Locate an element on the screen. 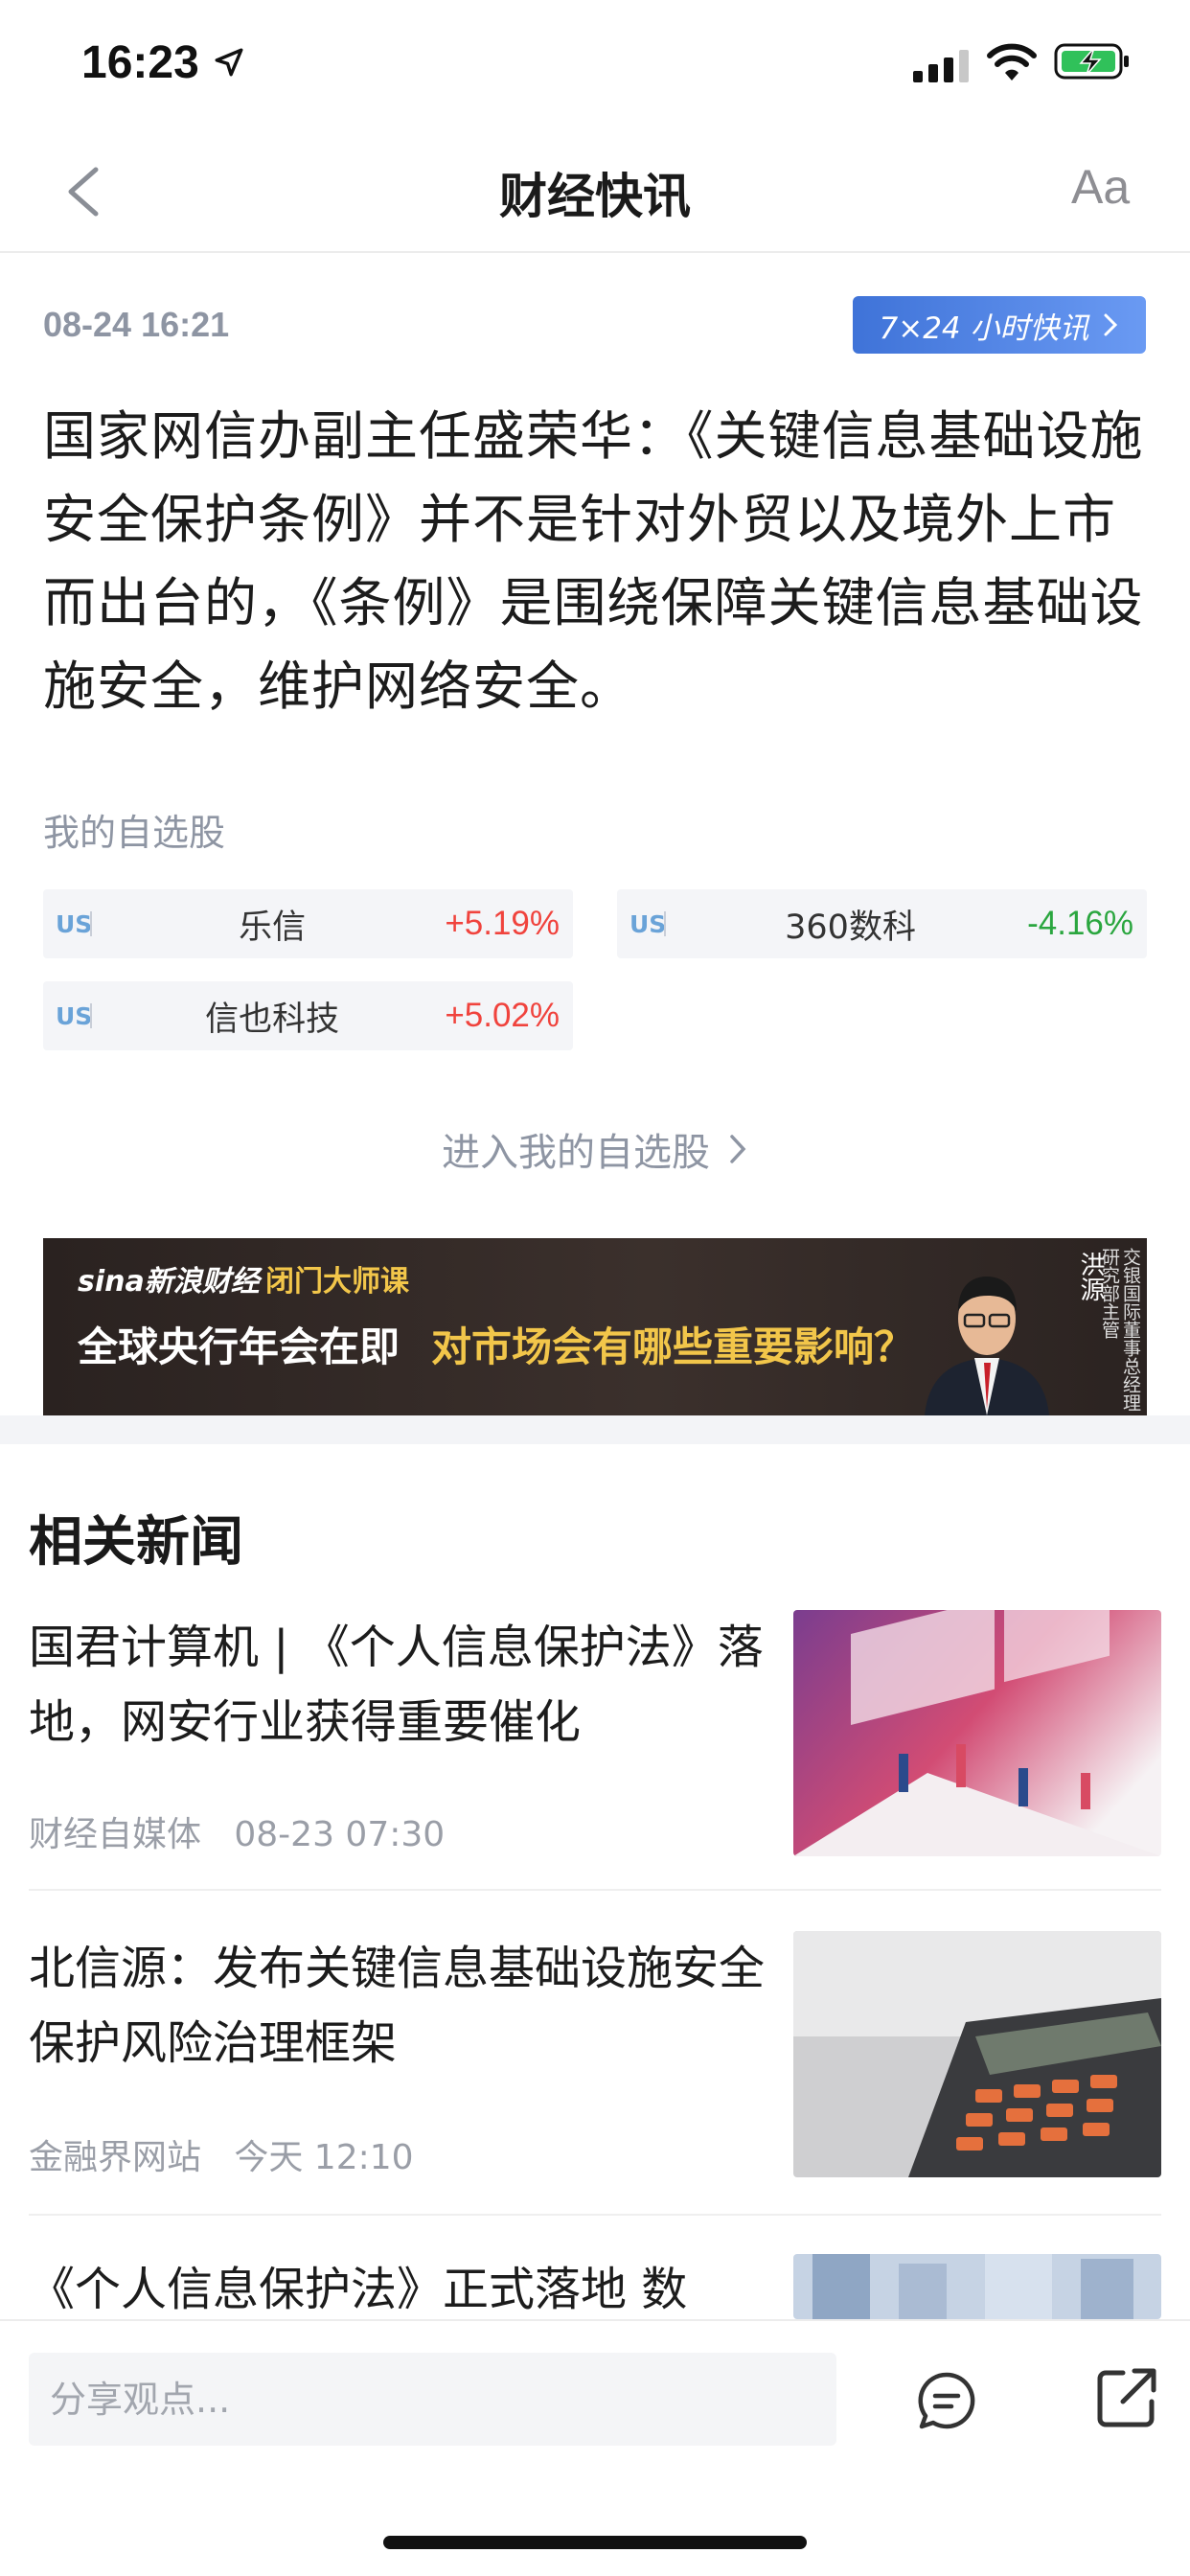 The image size is (1190, 2576). location-arrow-icon is located at coordinates (229, 63).